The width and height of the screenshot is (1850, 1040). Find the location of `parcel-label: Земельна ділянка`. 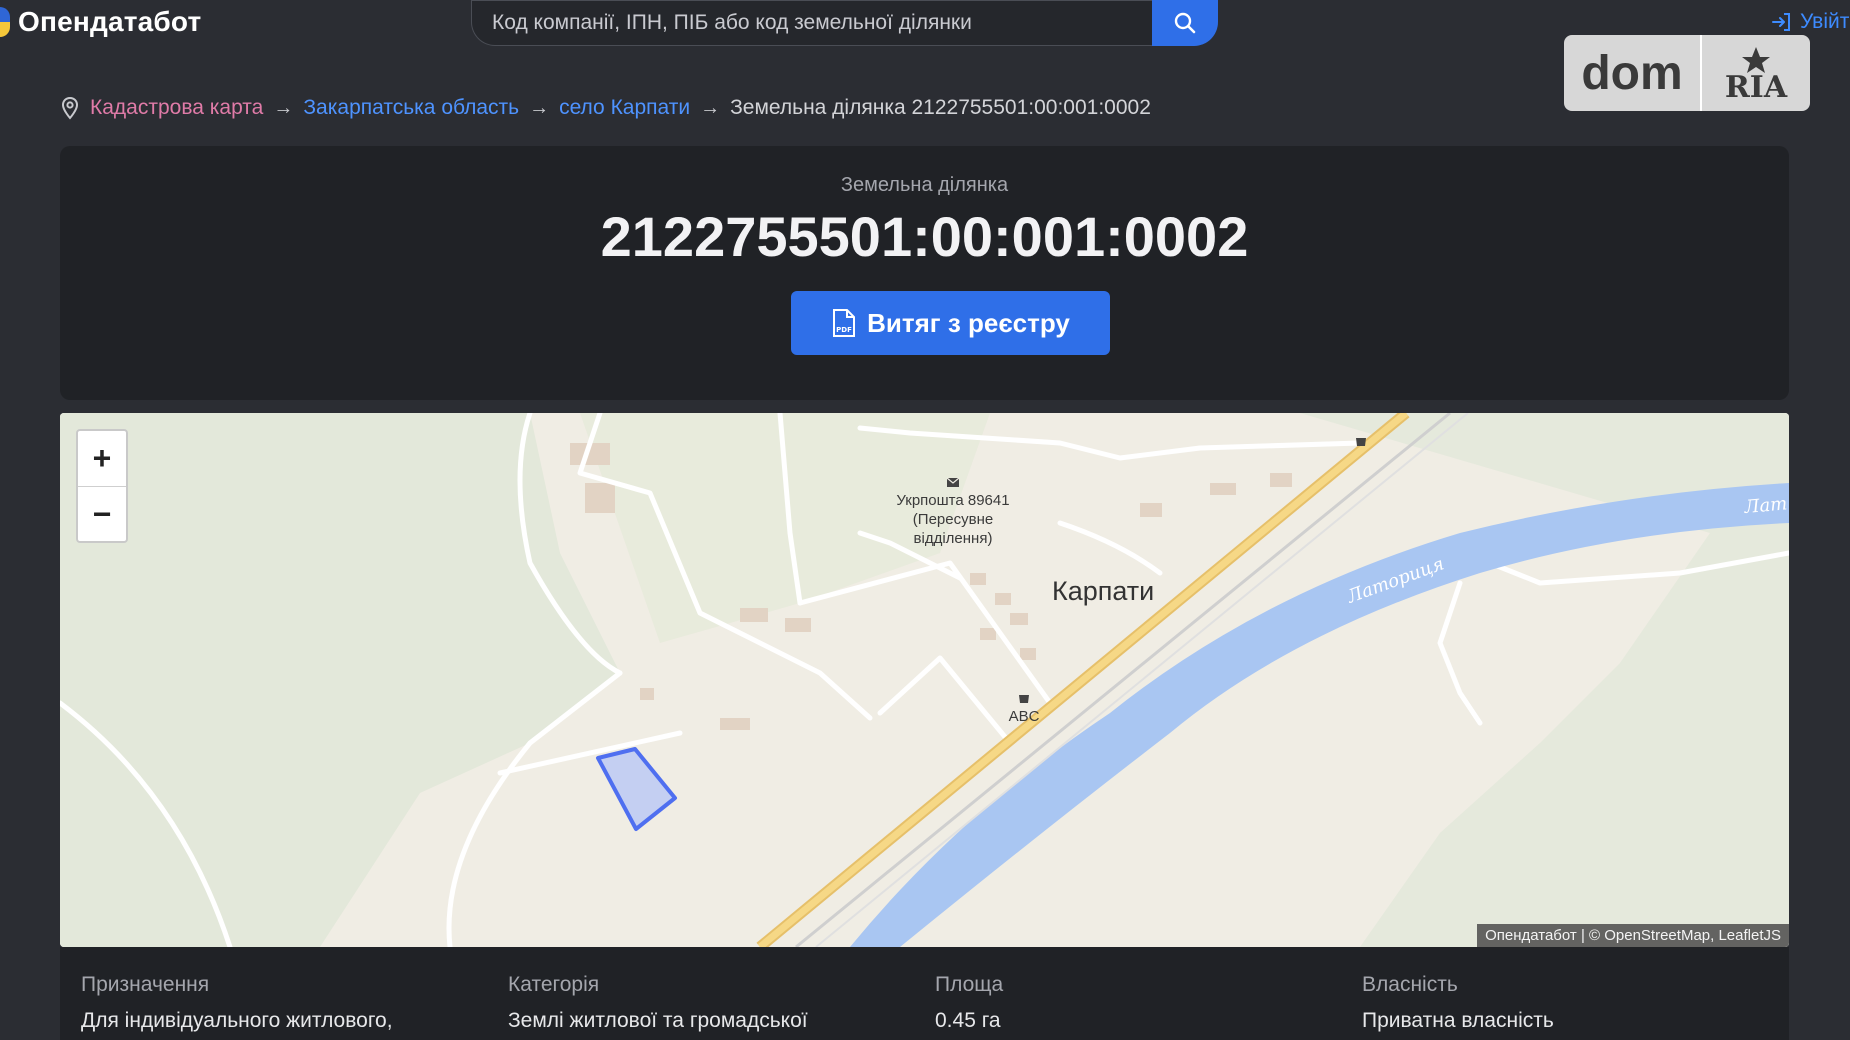

parcel-label: Земельна ділянка is located at coordinates (924, 185).